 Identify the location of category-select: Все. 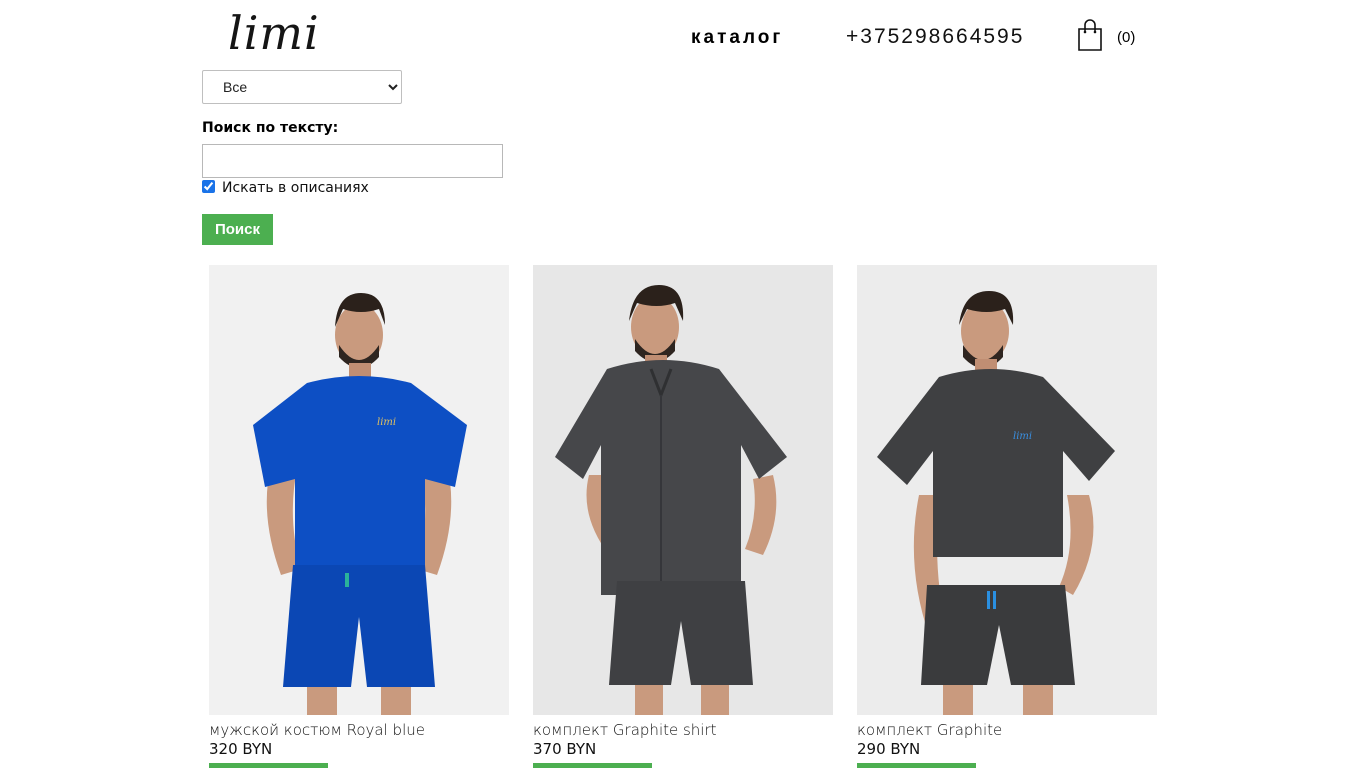
(302, 87).